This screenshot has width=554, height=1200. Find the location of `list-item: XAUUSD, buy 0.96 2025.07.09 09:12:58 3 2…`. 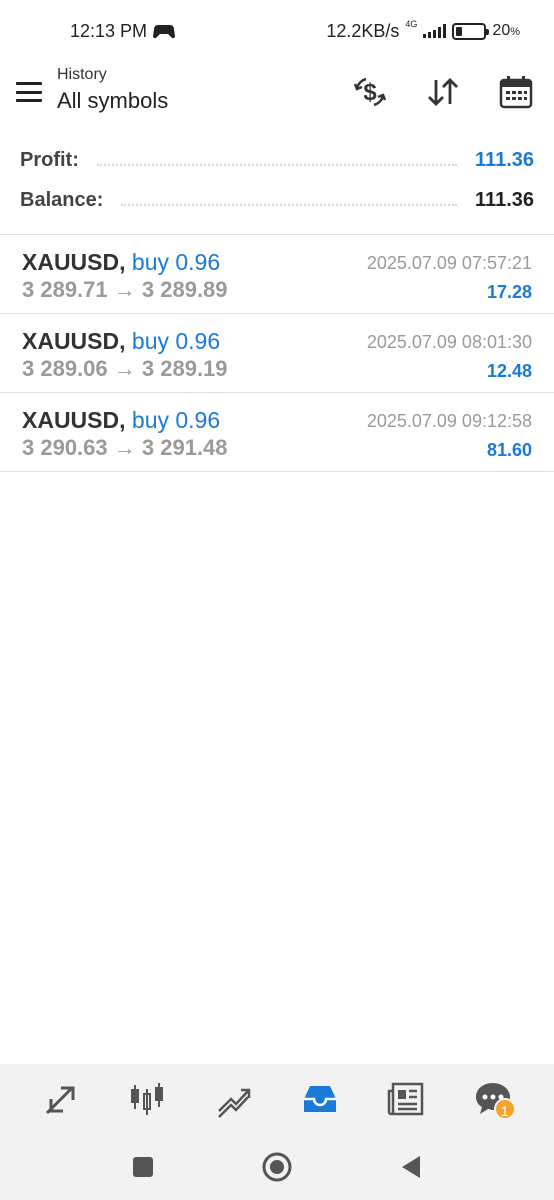

list-item: XAUUSD, buy 0.96 2025.07.09 09:12:58 3 2… is located at coordinates (277, 432).